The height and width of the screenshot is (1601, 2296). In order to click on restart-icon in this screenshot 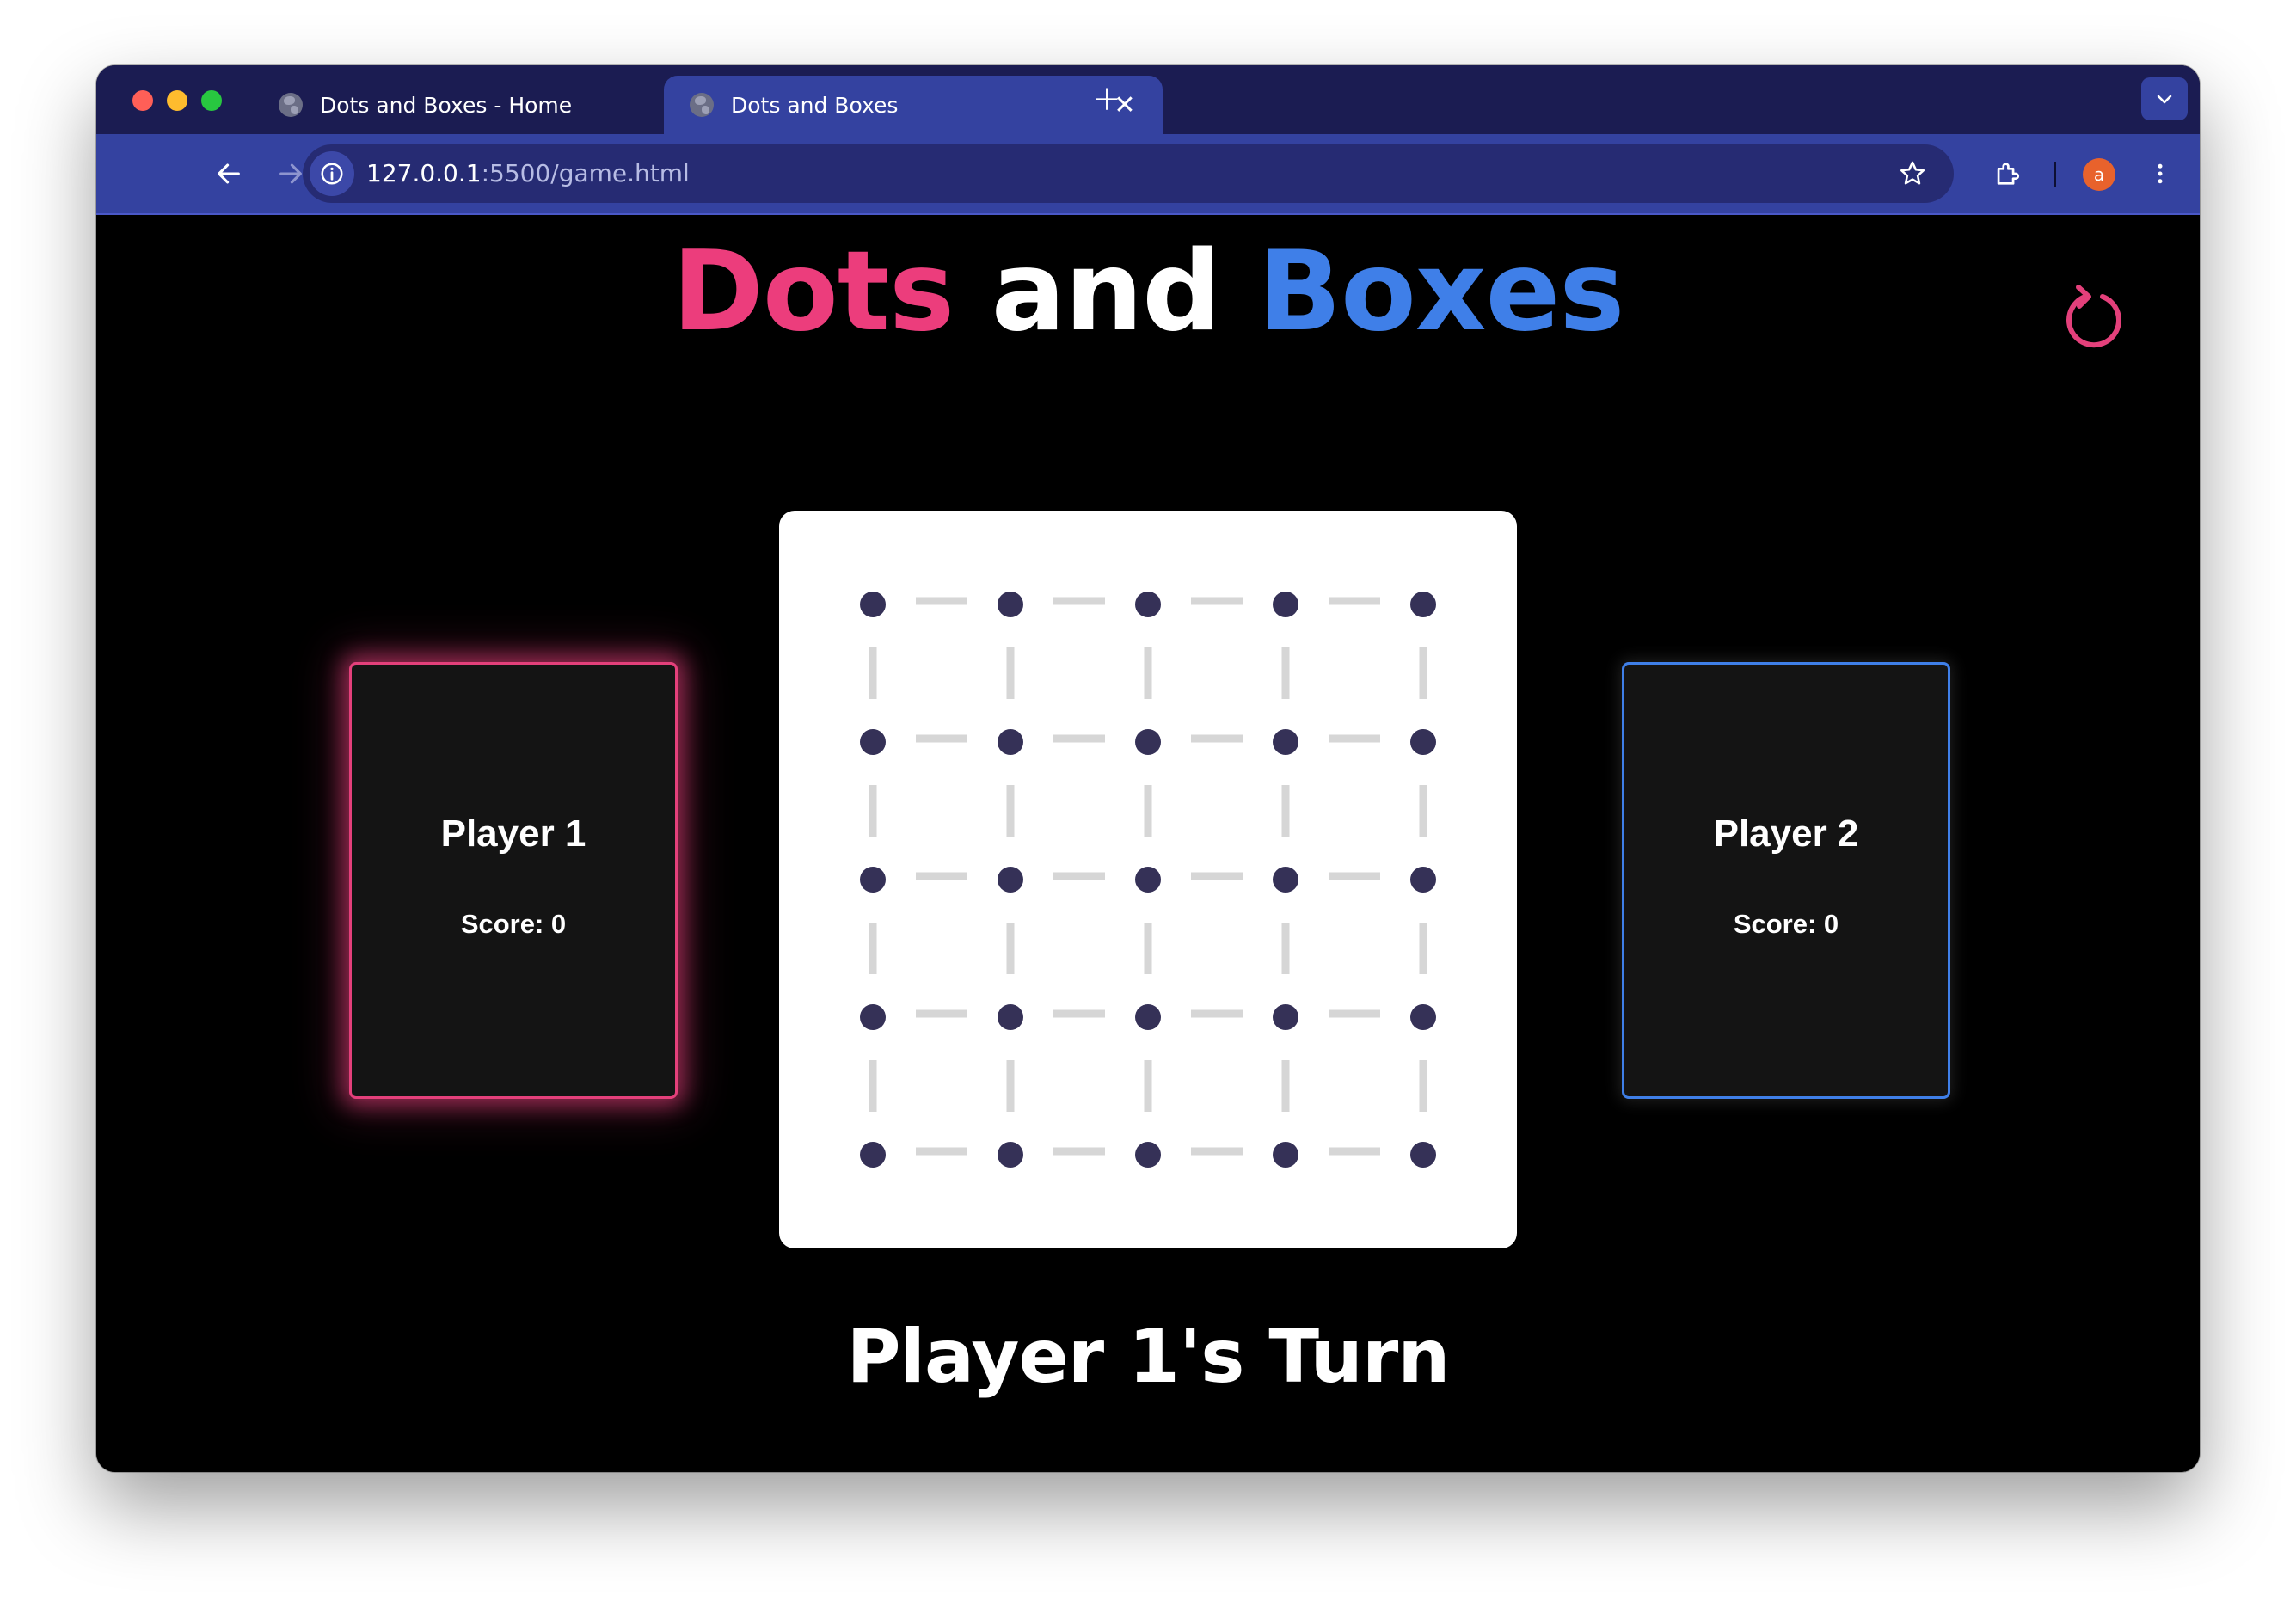, I will do `click(2093, 317)`.